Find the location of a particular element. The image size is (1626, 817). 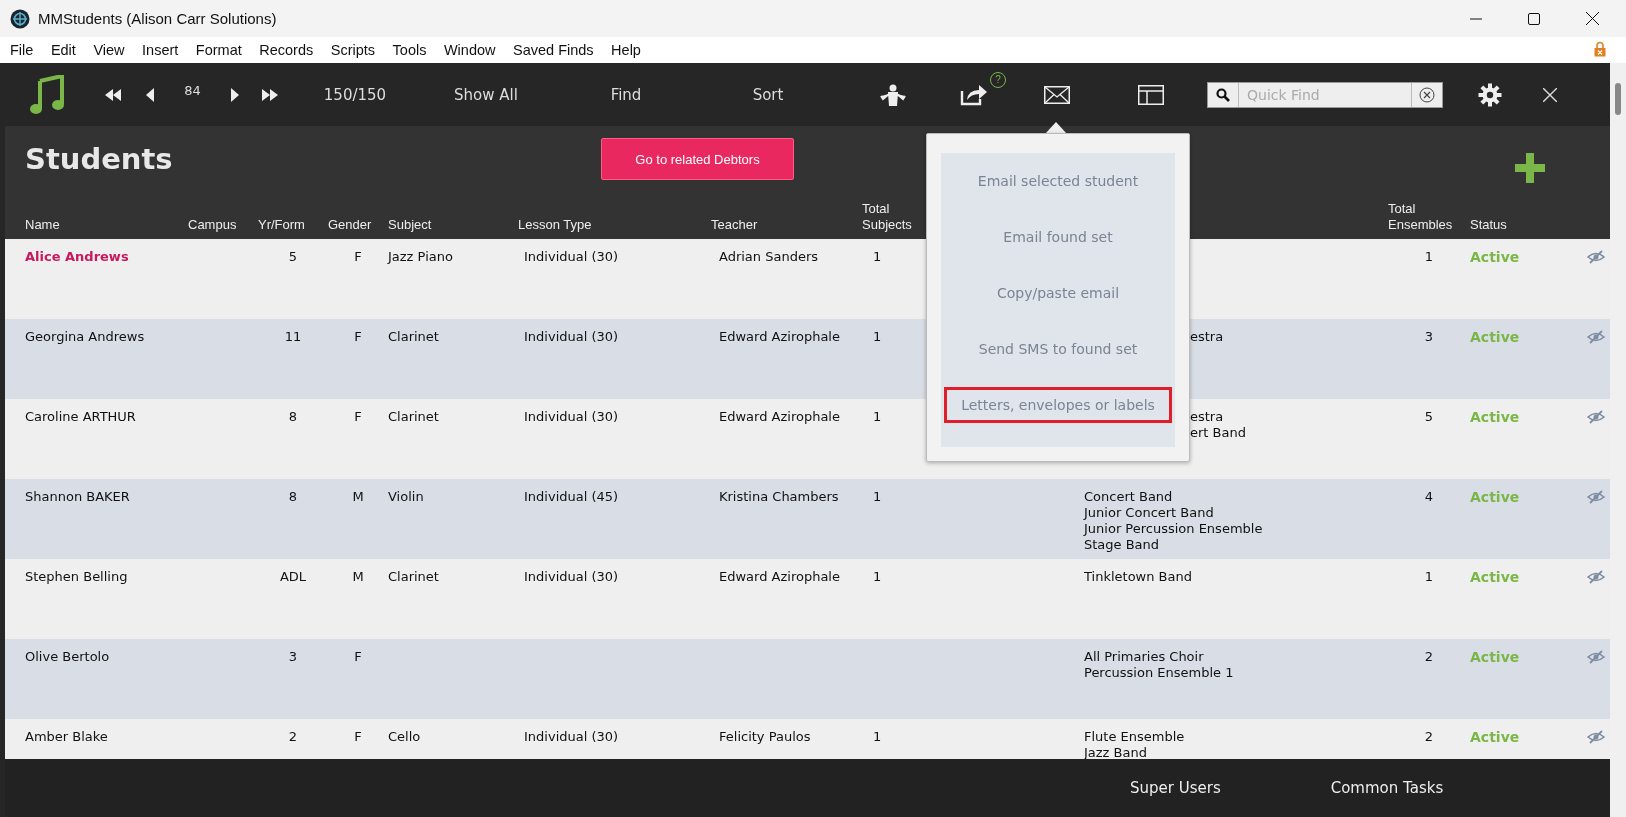

clear-icon is located at coordinates (1427, 94).